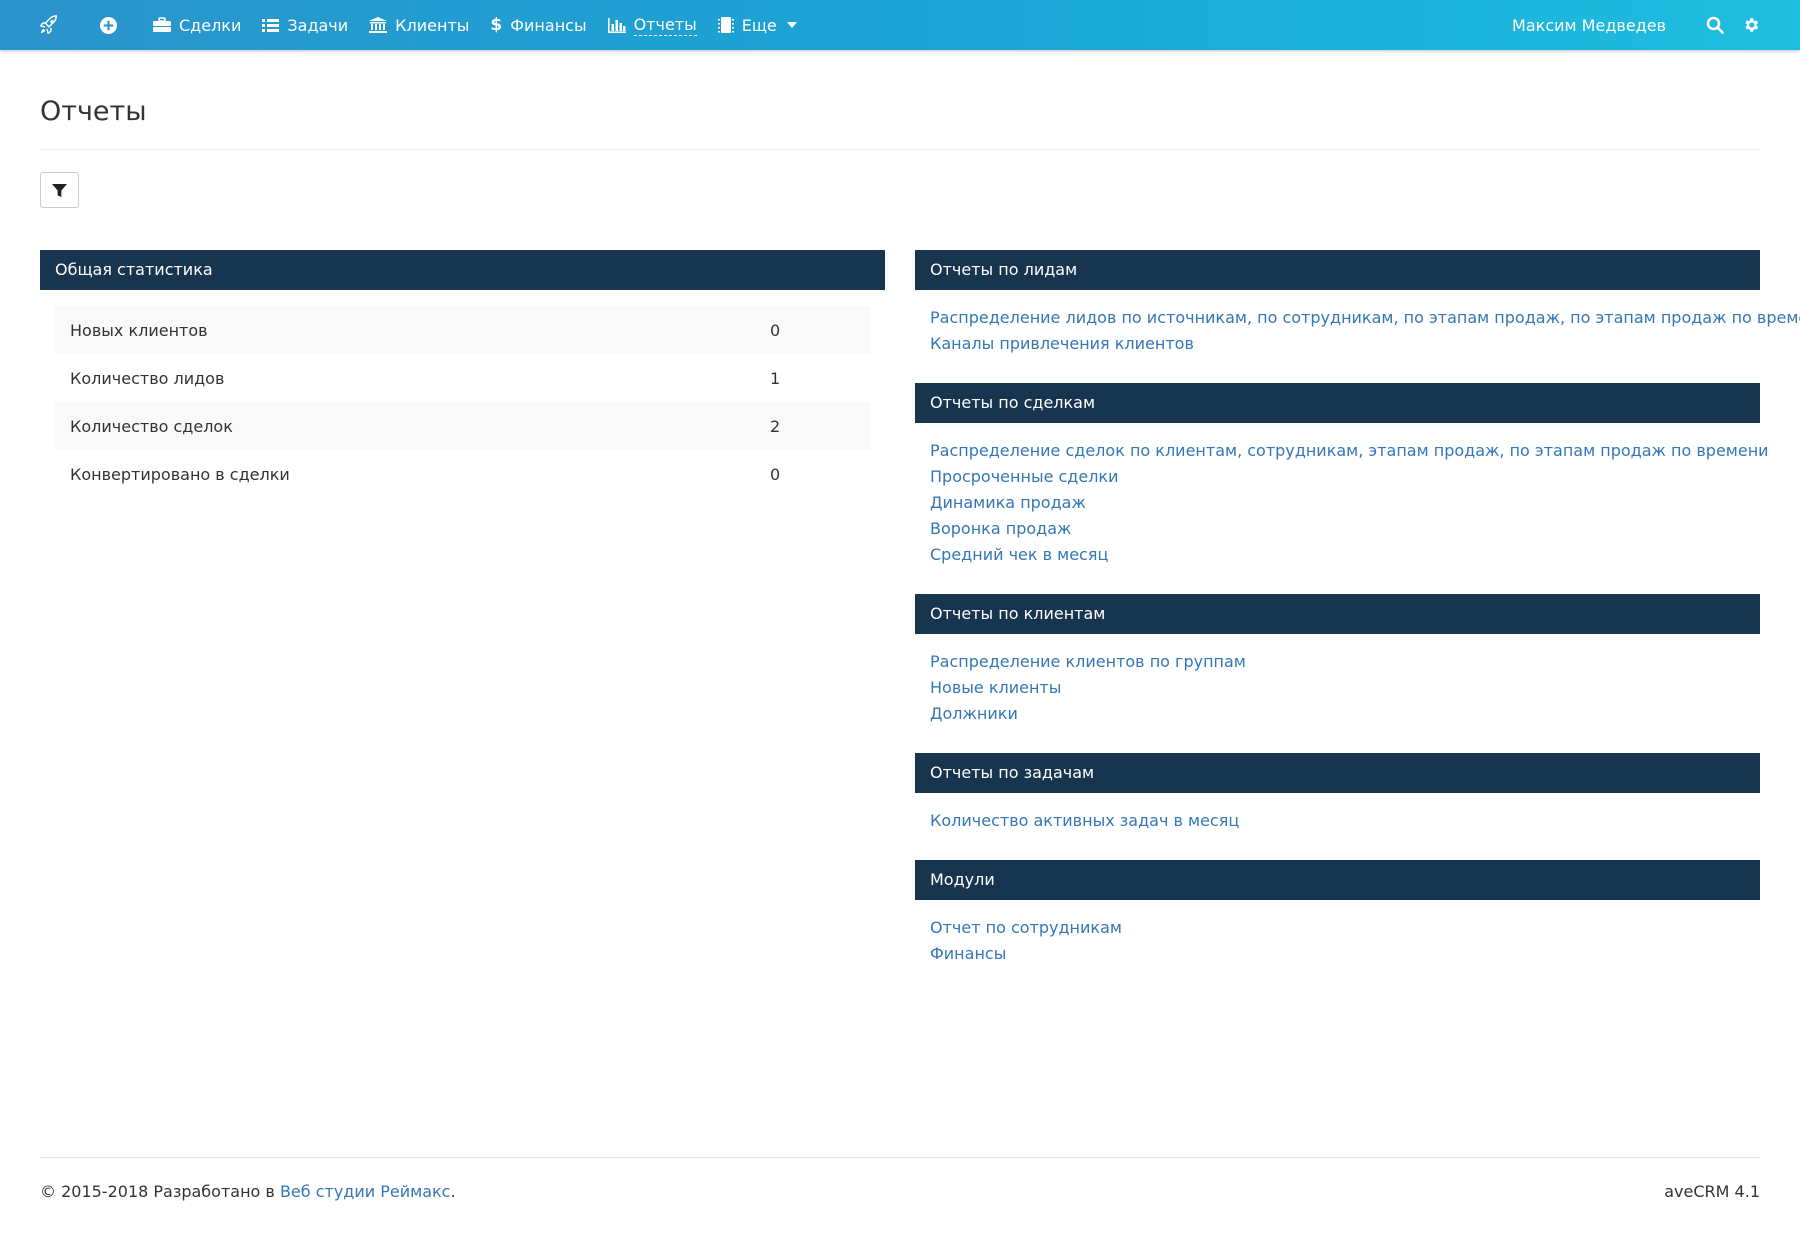 The image size is (1800, 1255). What do you see at coordinates (180, 474) in the screenshot?
I see `stat-label: Конвертировано в сделки` at bounding box center [180, 474].